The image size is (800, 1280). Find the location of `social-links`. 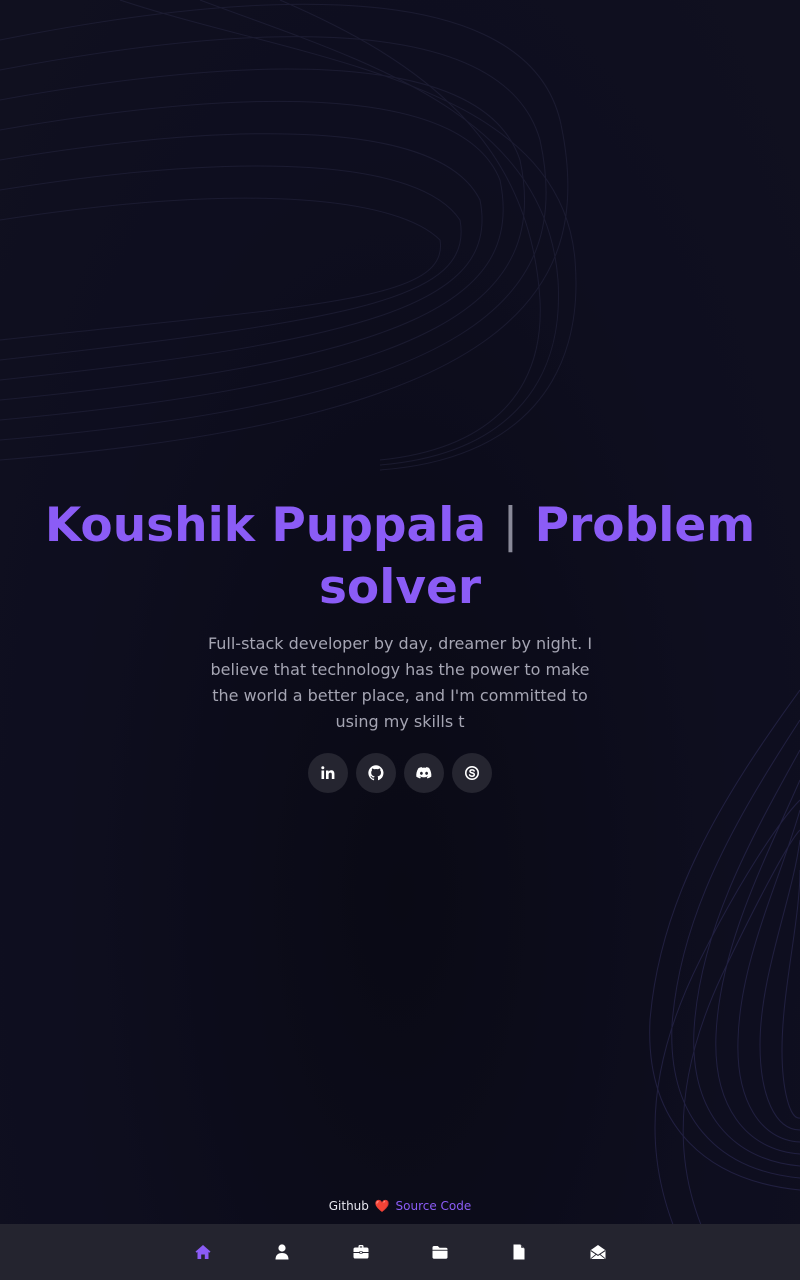

social-links is located at coordinates (400, 773).